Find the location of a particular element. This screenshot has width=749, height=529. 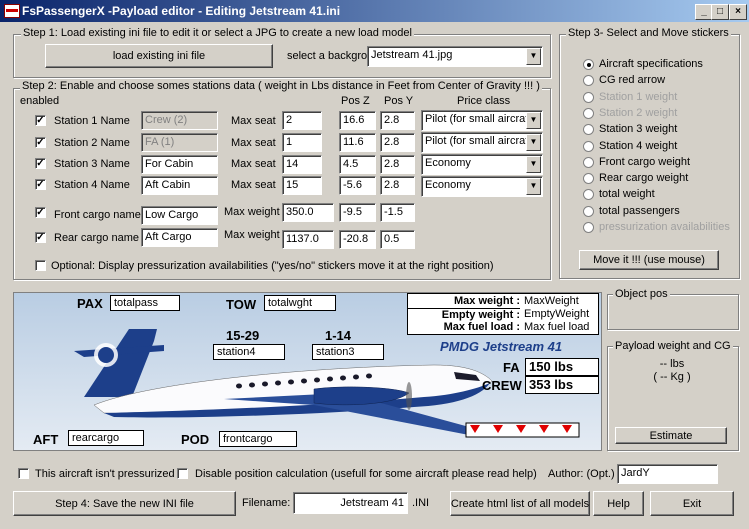

front-cargo-max-input: 350.0 is located at coordinates (308, 212).